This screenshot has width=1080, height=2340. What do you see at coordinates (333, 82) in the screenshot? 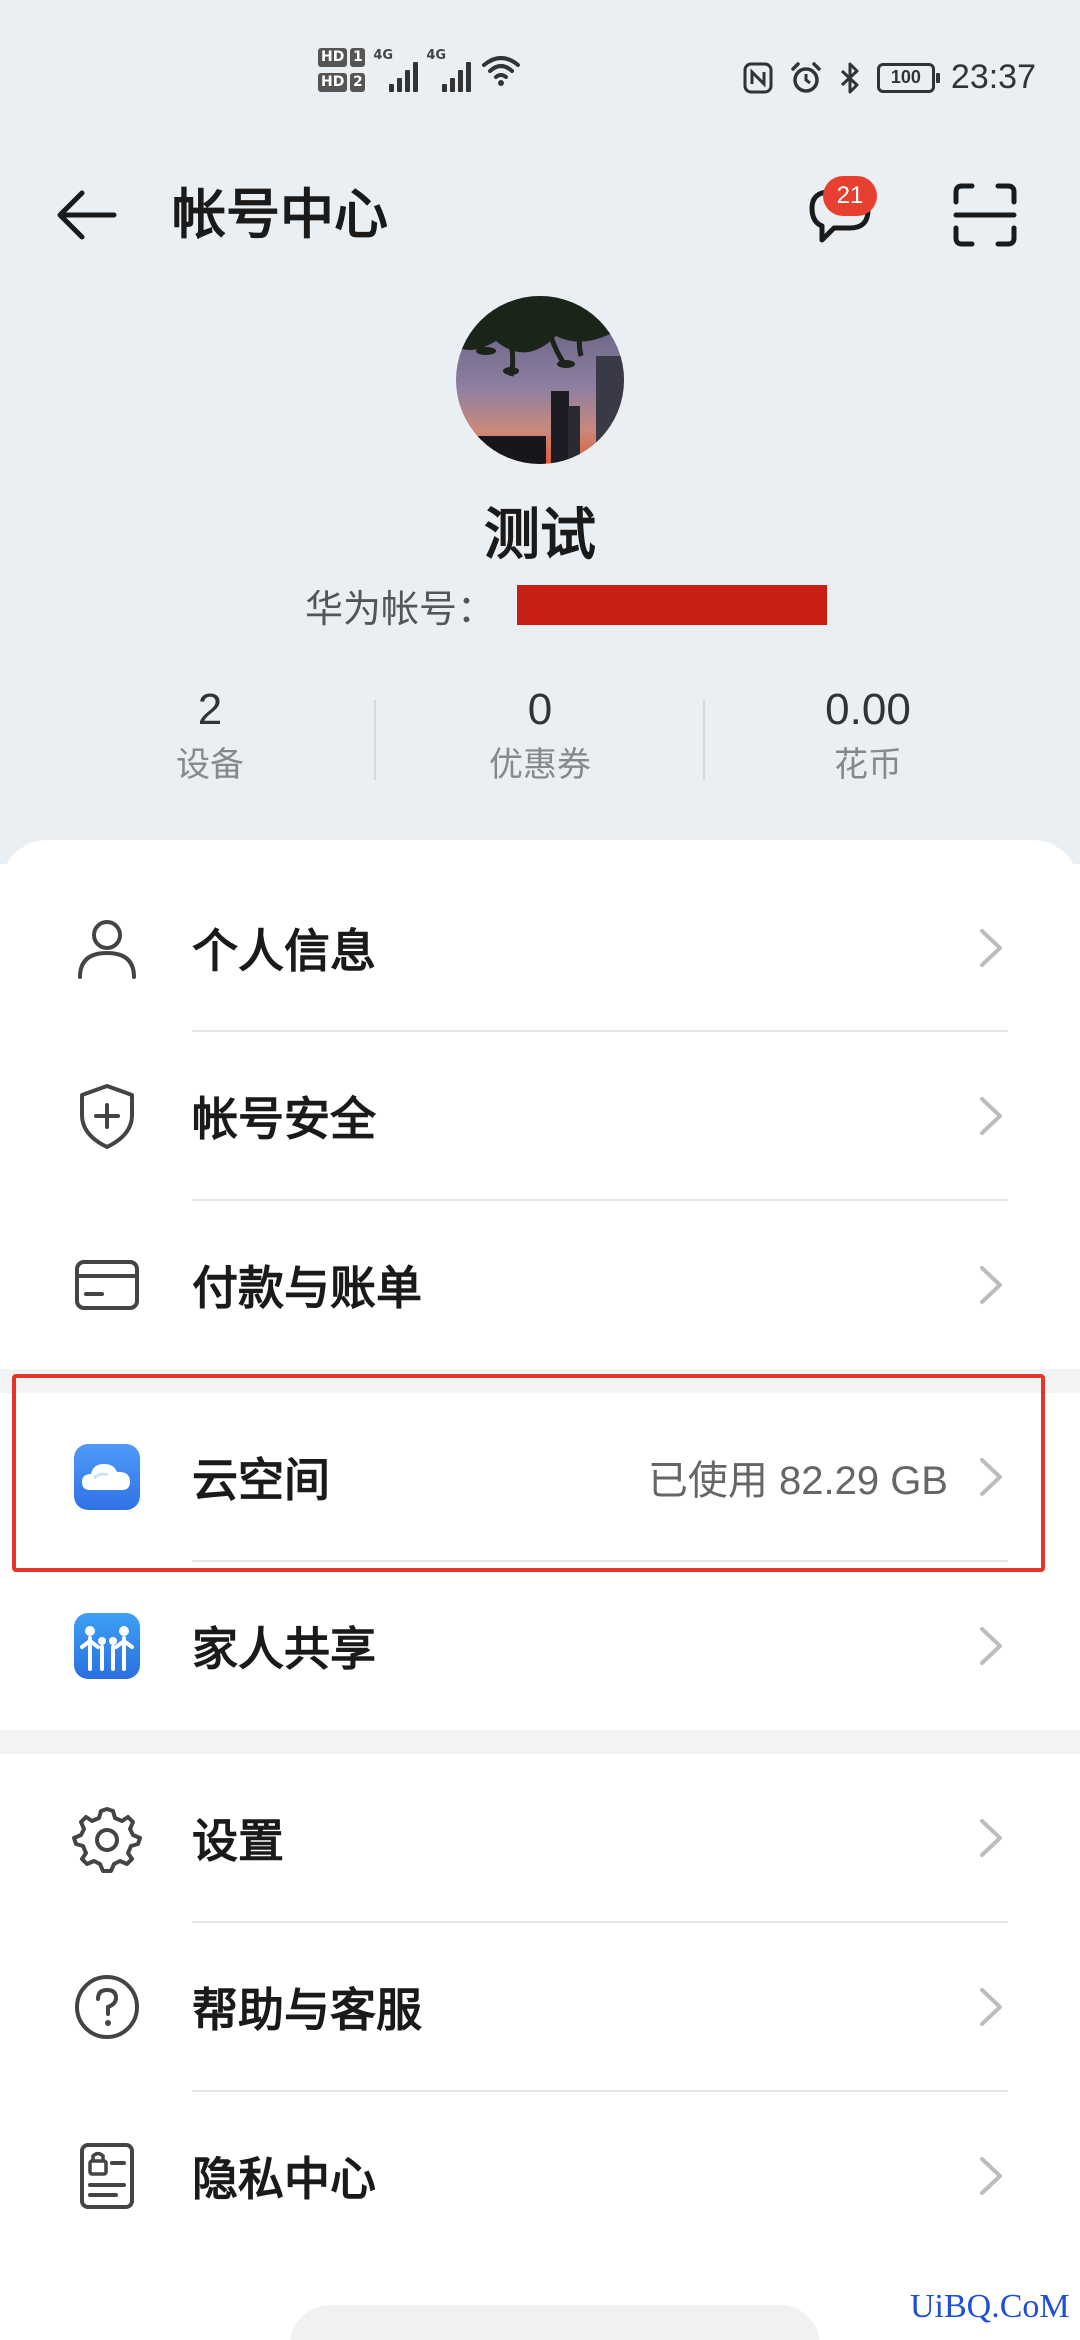
I see `sim2-hd-label: HD` at bounding box center [333, 82].